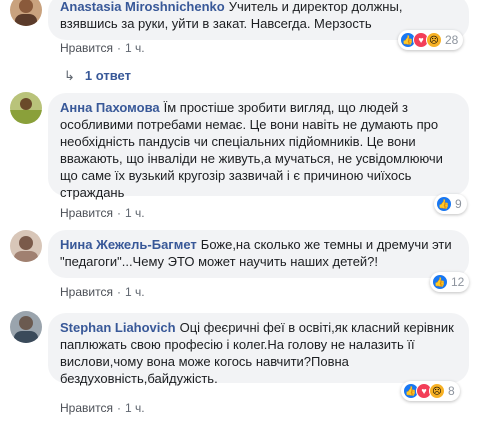  What do you see at coordinates (450, 282) in the screenshot?
I see `reaction-summary: 👍 12` at bounding box center [450, 282].